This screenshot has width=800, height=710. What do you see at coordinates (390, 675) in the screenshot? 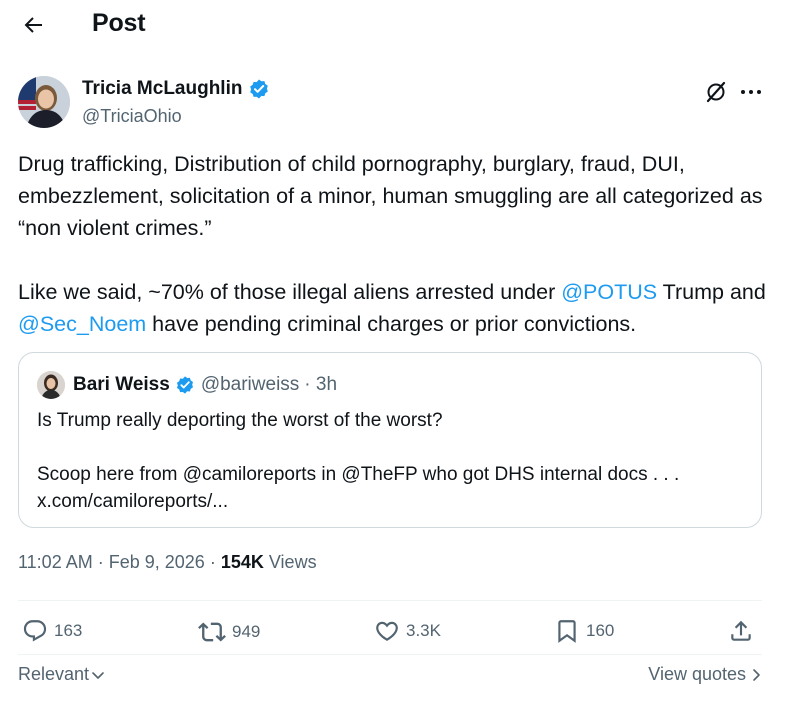
I see `replies-controls: Relevant View quotes` at bounding box center [390, 675].